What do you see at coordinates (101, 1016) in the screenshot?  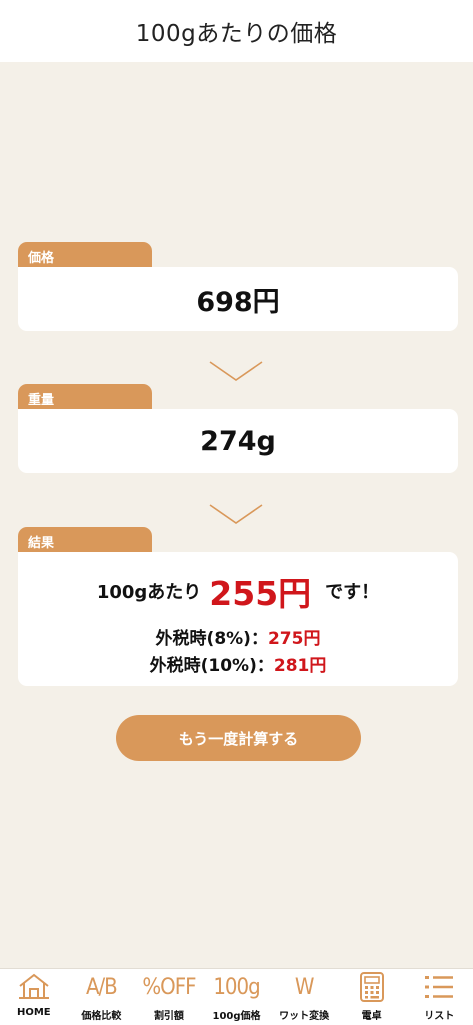 I see `nav-label-price-compare: 価格比較` at bounding box center [101, 1016].